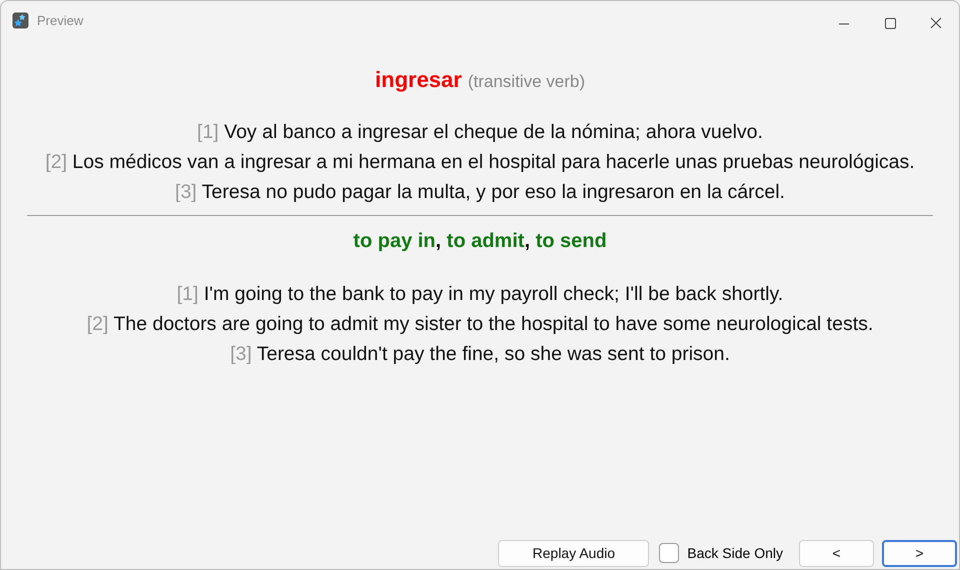 The height and width of the screenshot is (570, 960). Describe the element at coordinates (493, 162) in the screenshot. I see `example-sentence: Los médicos van a ingresar a mi hermana en el hospital para hacerle unas pruebas neurológicas.` at that location.